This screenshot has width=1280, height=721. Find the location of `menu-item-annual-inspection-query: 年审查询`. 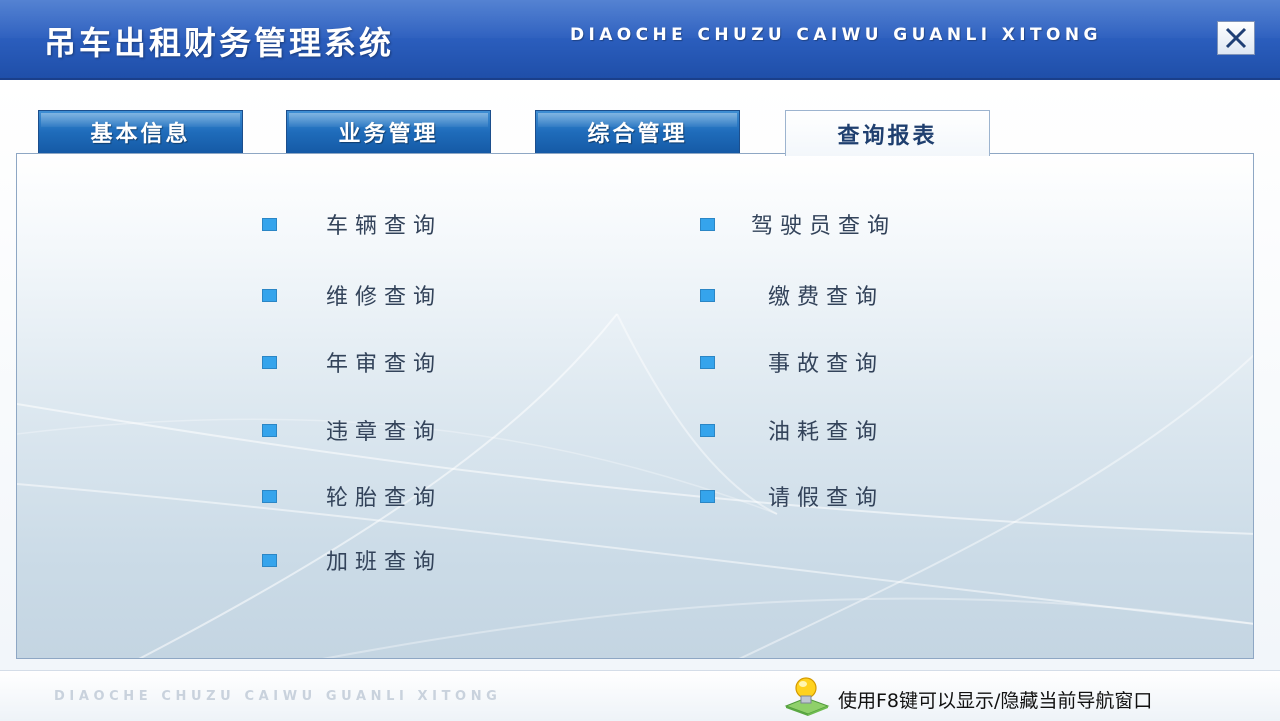

menu-item-annual-inspection-query: 年审查询 is located at coordinates (352, 362).